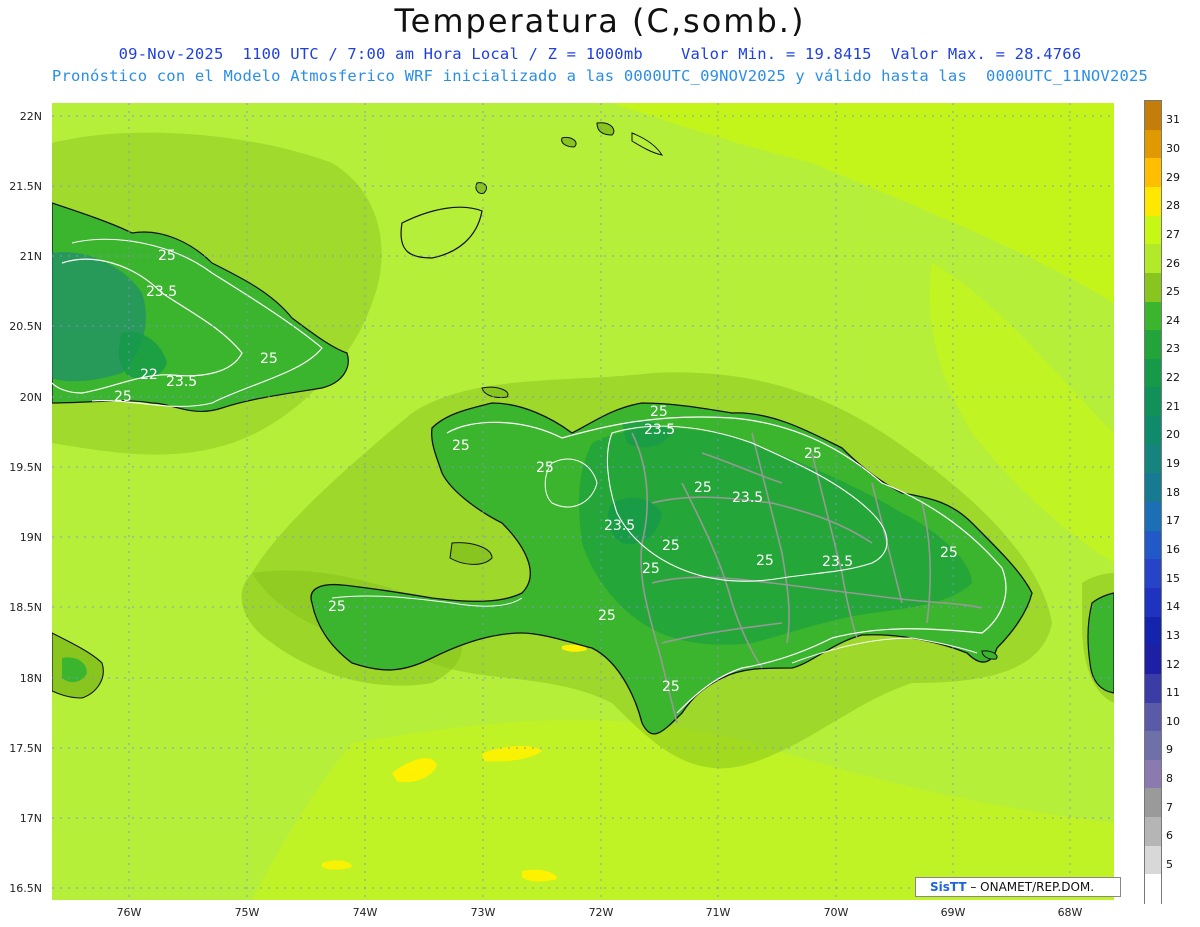 The width and height of the screenshot is (1200, 927). I want to click on legend-level-label: 21, so click(1173, 406).